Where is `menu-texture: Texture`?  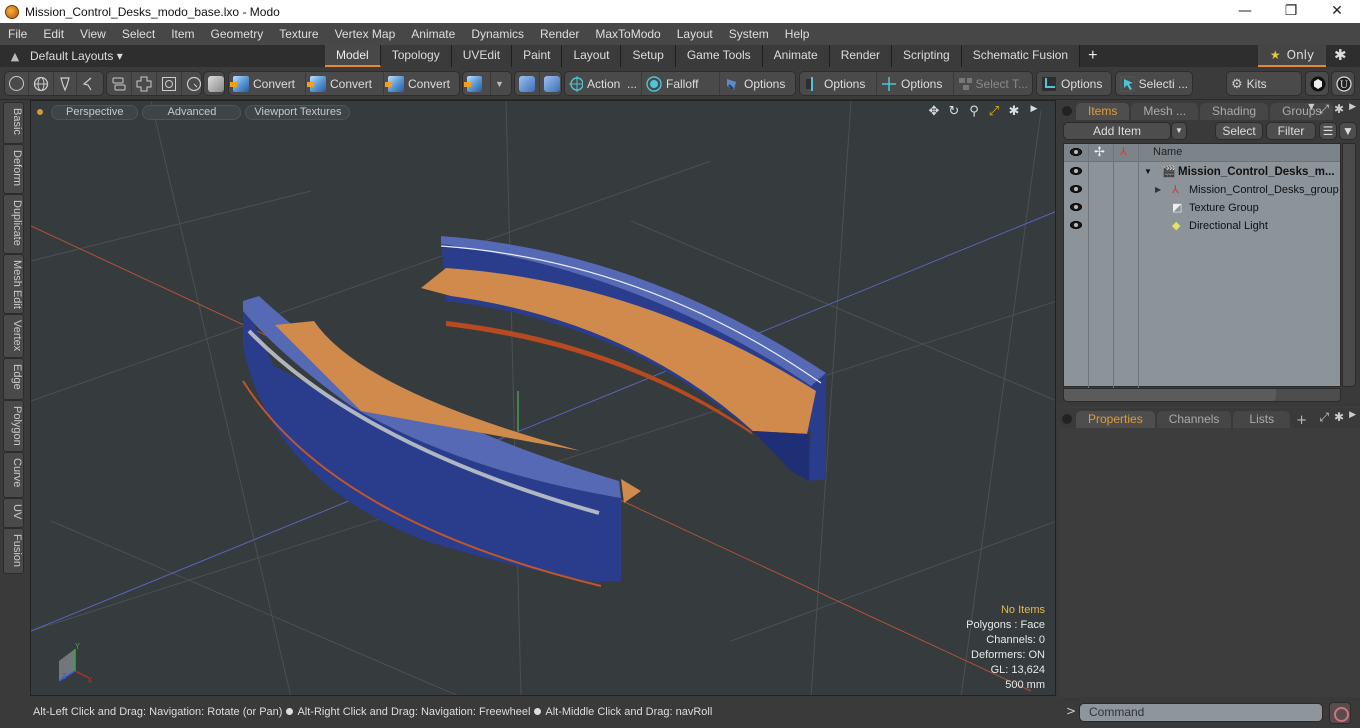 menu-texture: Texture is located at coordinates (298, 34).